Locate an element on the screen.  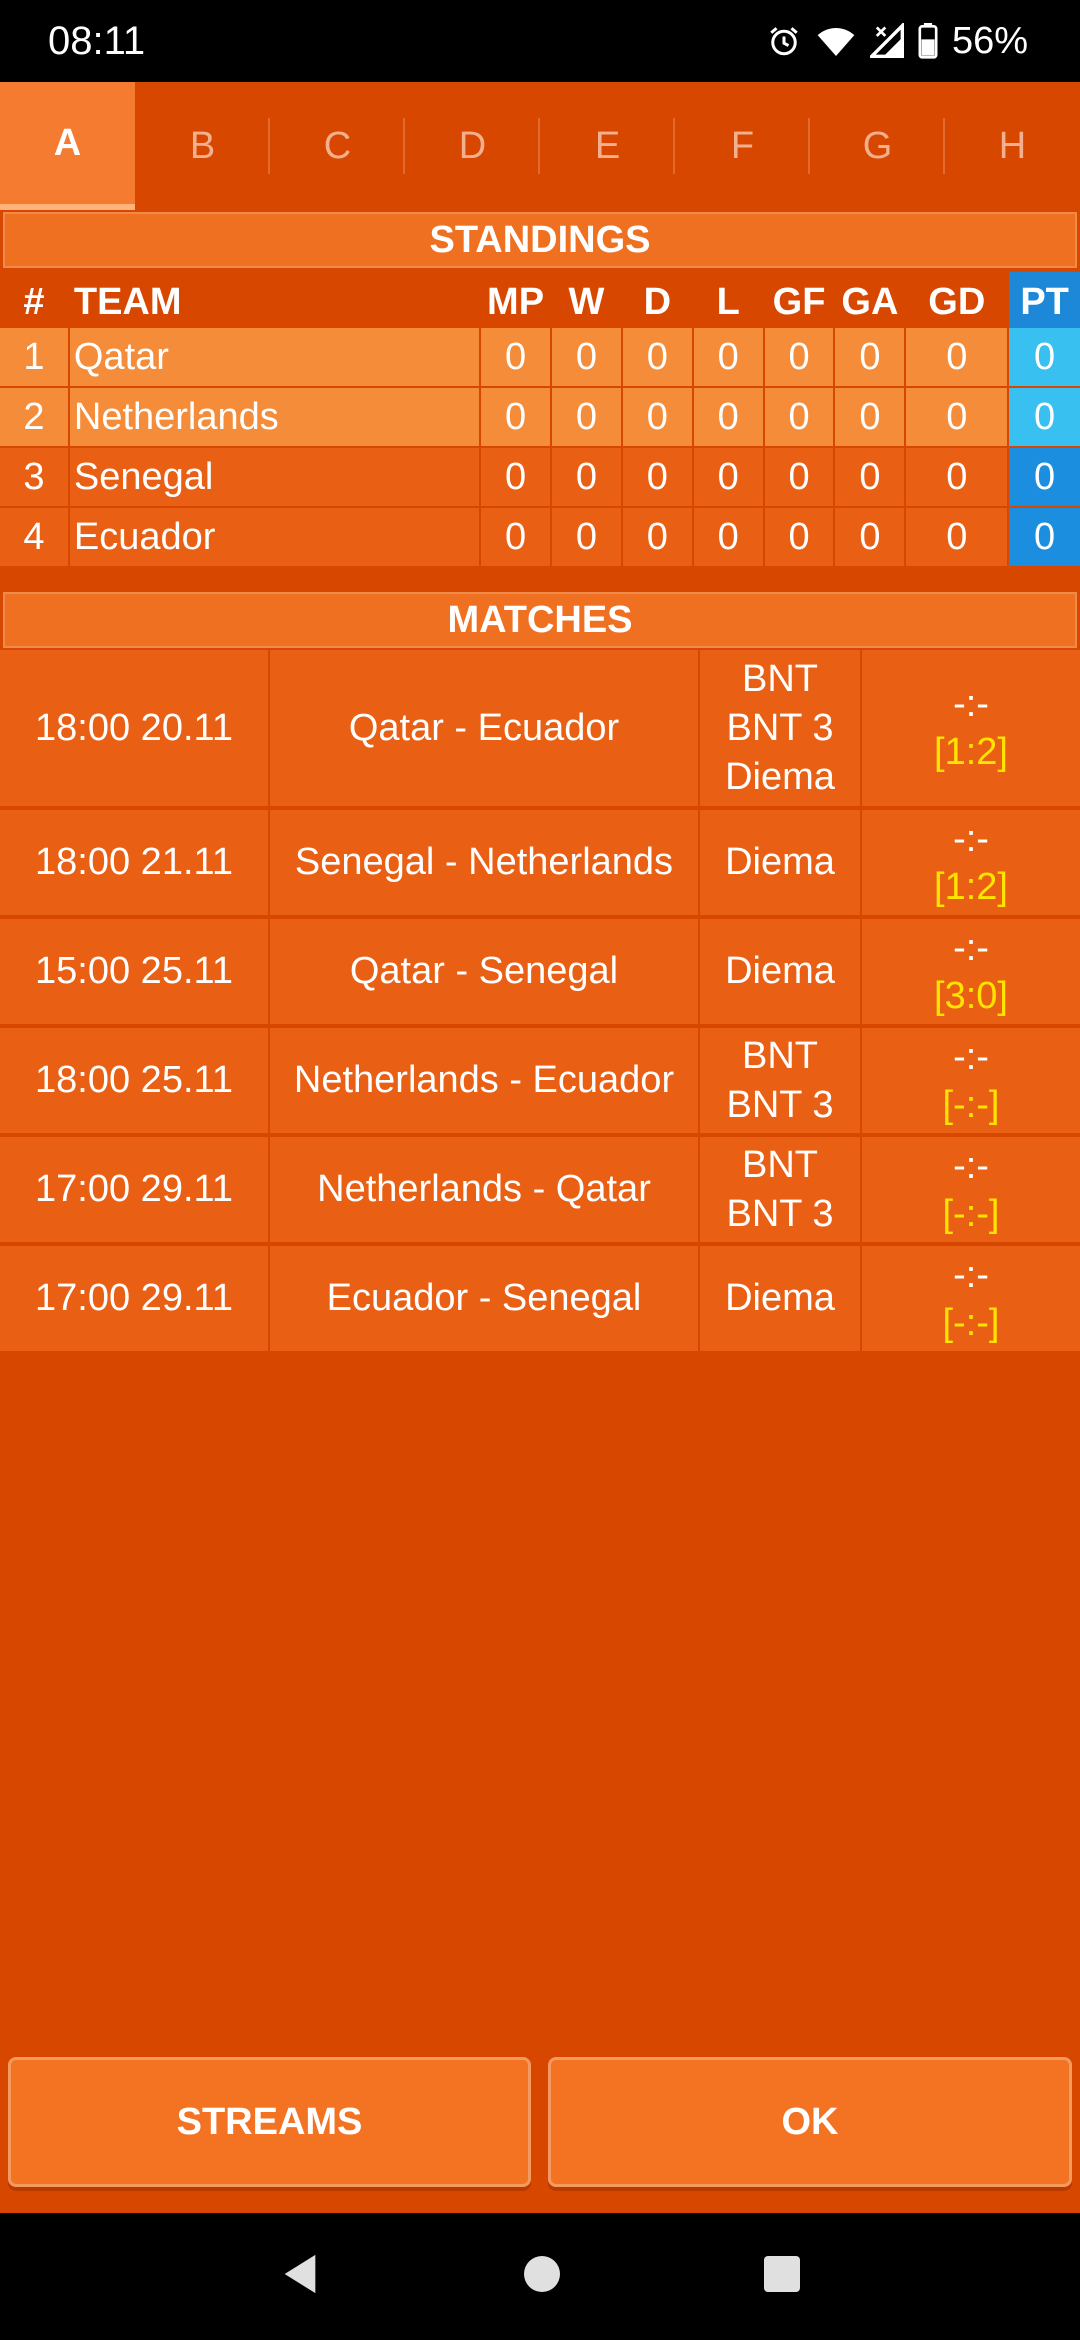
match-prediction: [1:2] is located at coordinates (971, 886).